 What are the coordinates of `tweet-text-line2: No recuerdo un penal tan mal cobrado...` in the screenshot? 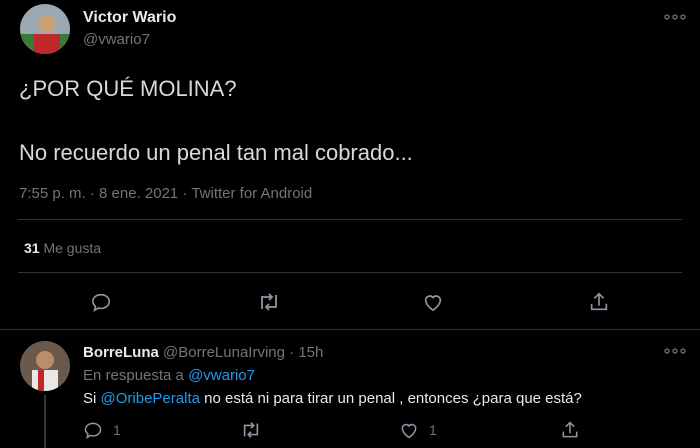 It's located at (216, 152).